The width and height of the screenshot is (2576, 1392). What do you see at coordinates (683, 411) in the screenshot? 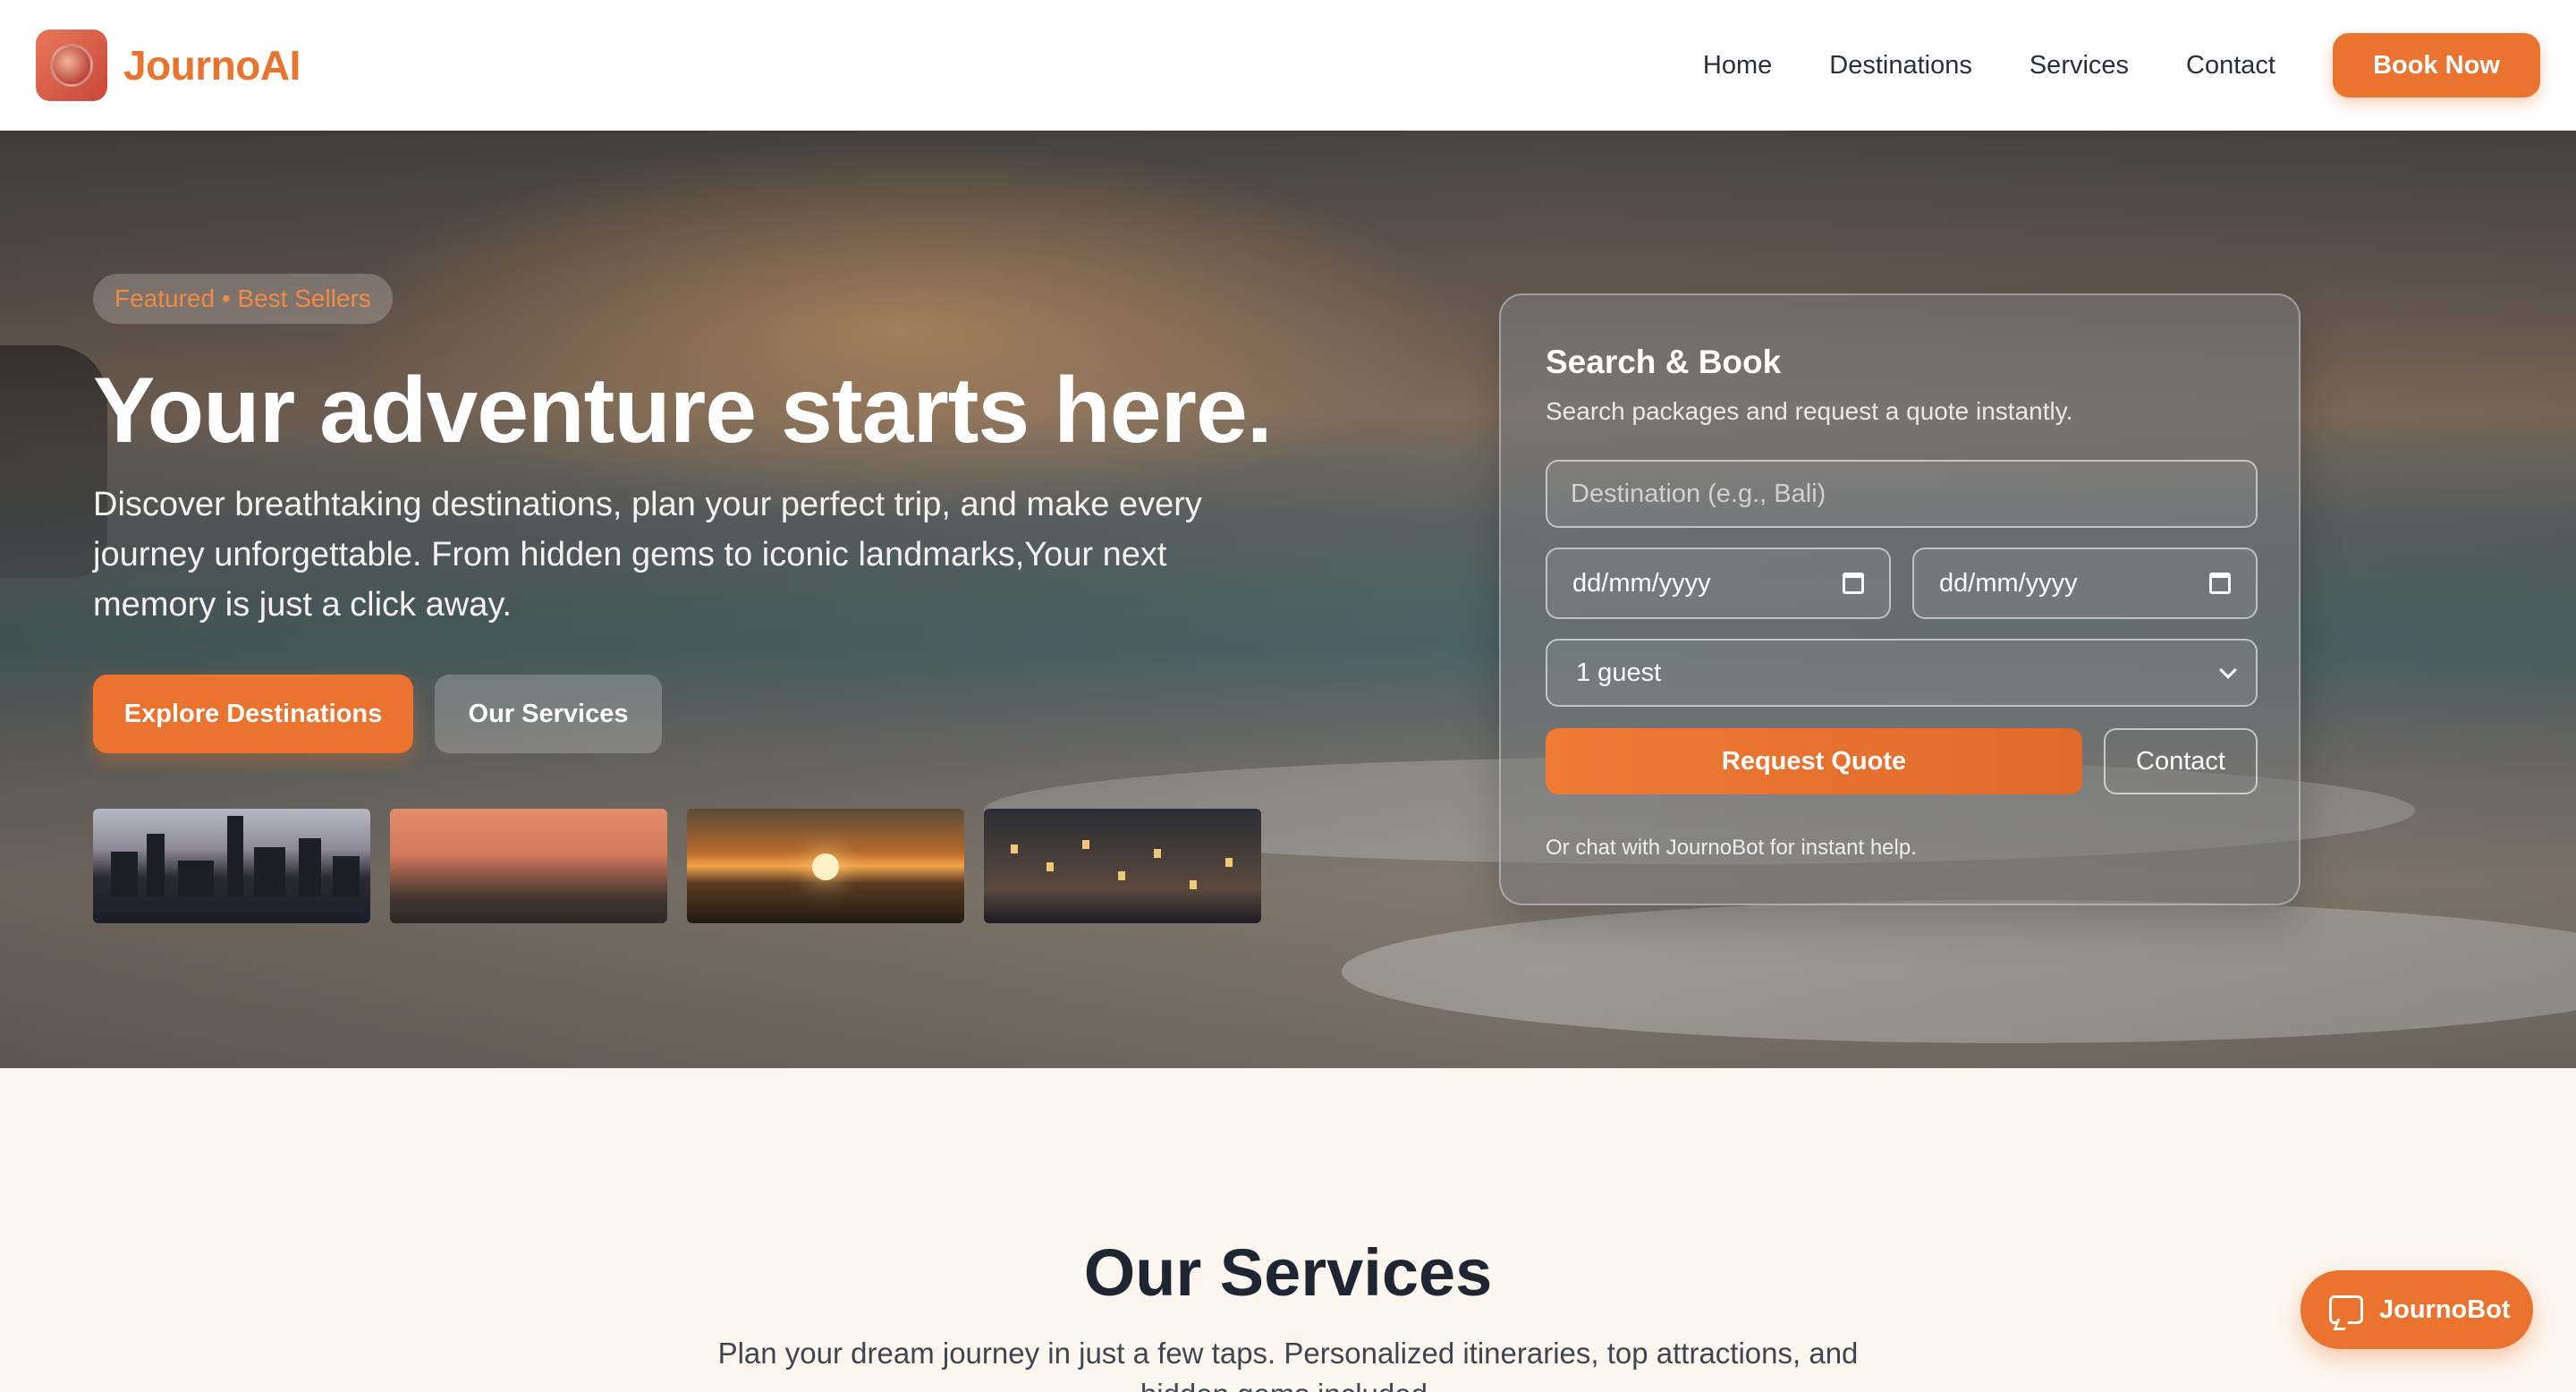
I see `hero-title: Your adventure starts here.` at bounding box center [683, 411].